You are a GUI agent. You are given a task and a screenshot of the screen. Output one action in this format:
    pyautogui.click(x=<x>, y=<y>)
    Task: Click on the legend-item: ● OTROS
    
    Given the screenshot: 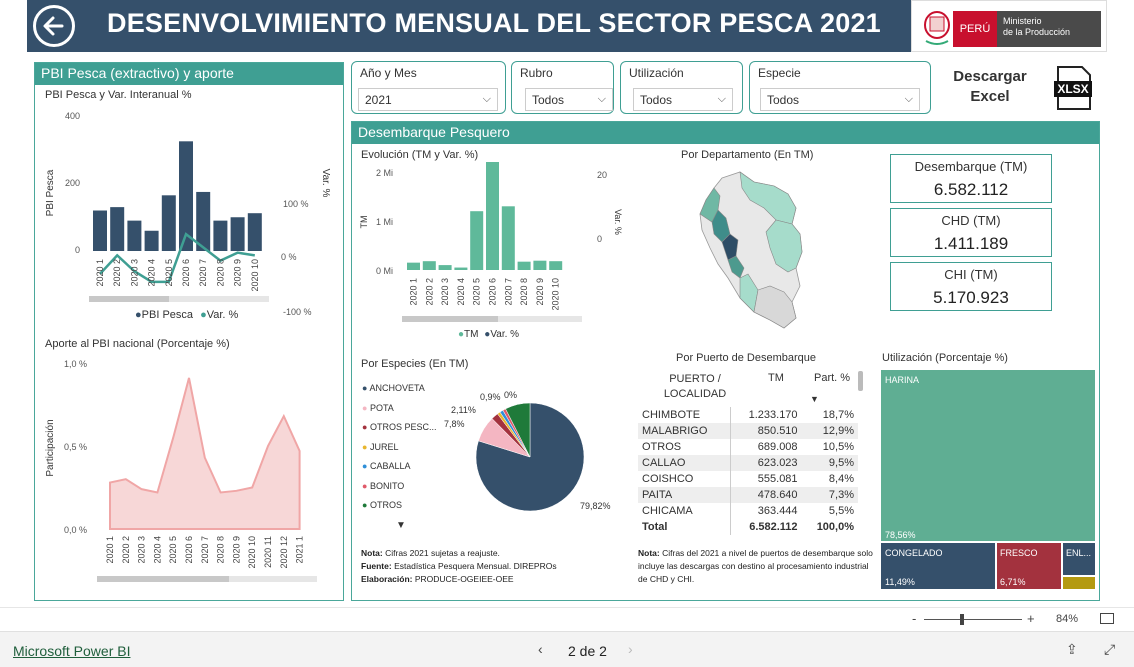 What is the action you would take?
    pyautogui.click(x=399, y=506)
    